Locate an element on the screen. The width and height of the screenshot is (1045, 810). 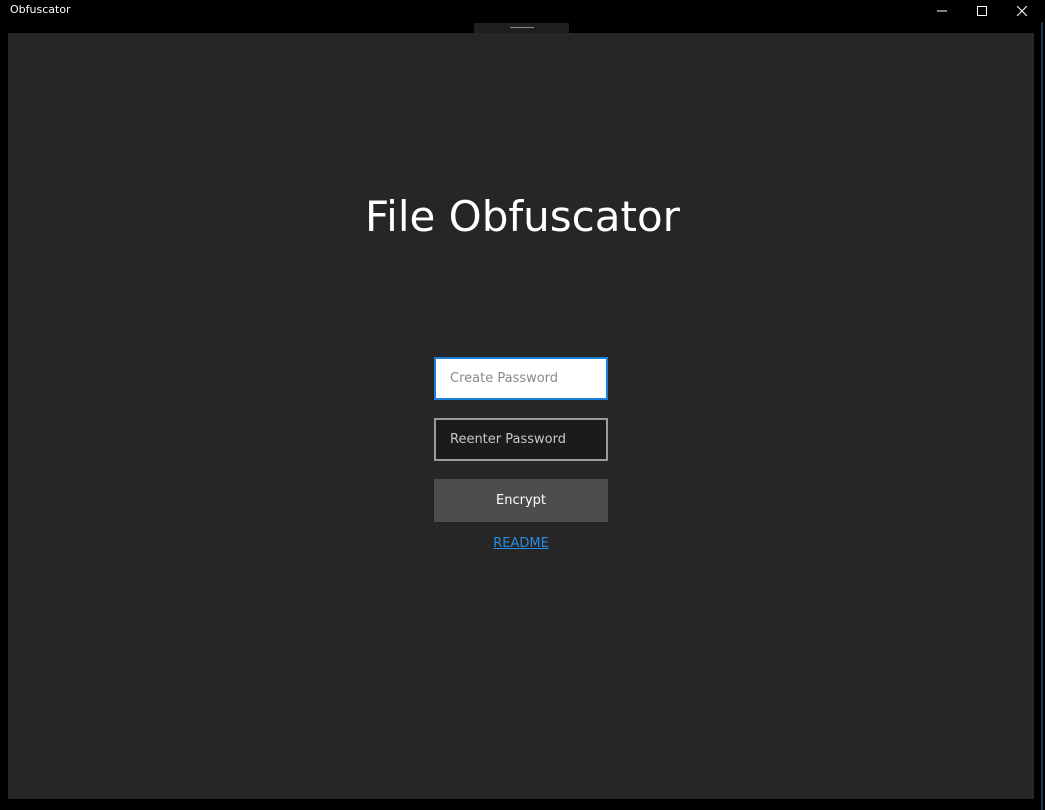
close-button is located at coordinates (1022, 11).